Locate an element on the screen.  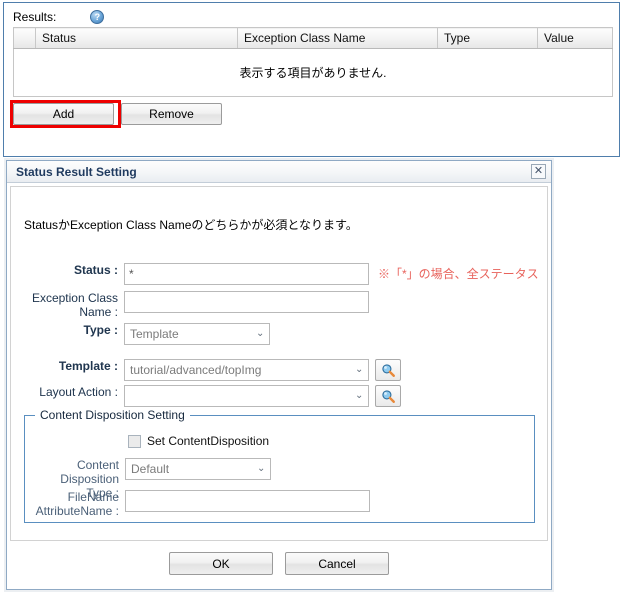
table-empty-message: 表示する項目がありません. is located at coordinates (313, 73).